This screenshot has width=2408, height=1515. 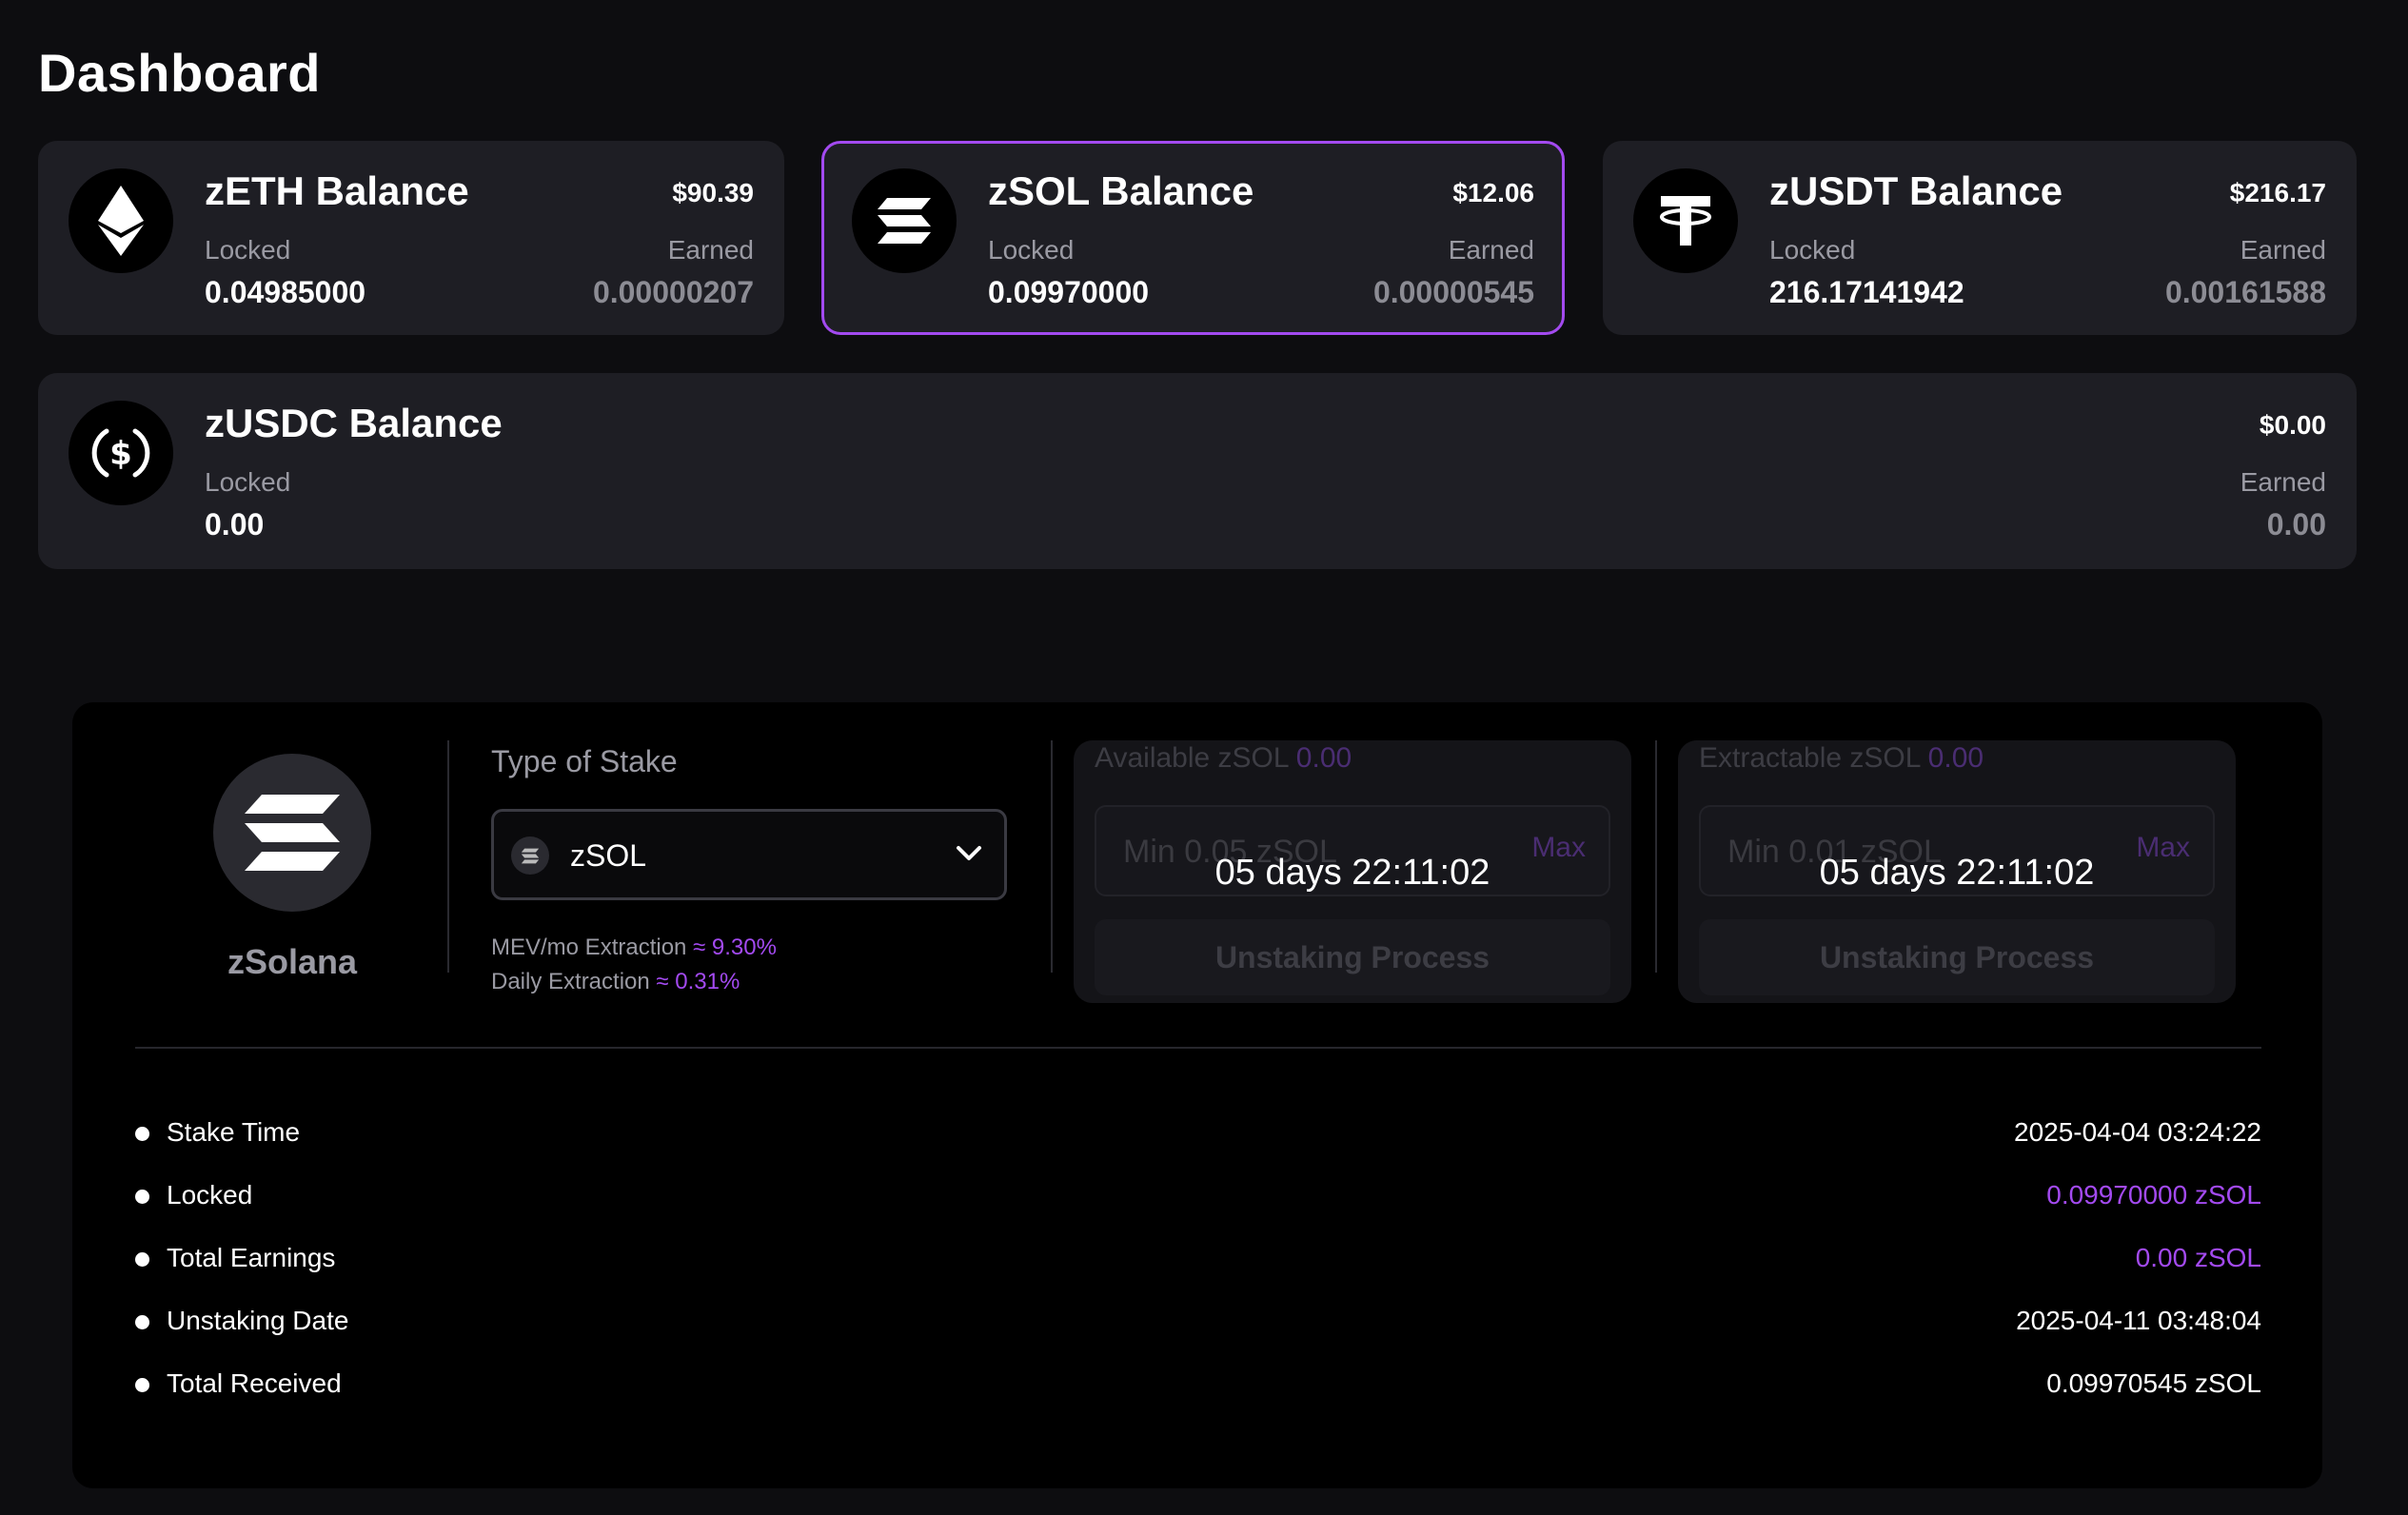 What do you see at coordinates (1198, 1197) in the screenshot?
I see `detail-locked: Locked 0.09970000 zSOL` at bounding box center [1198, 1197].